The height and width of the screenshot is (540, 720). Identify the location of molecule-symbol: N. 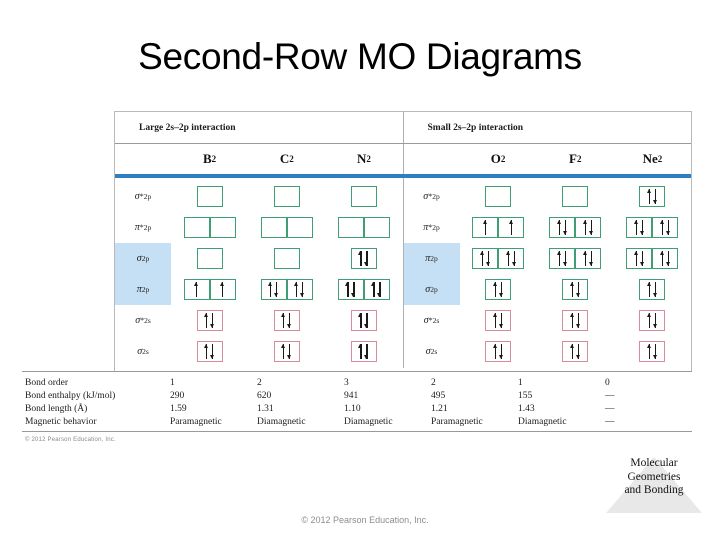
(361, 158).